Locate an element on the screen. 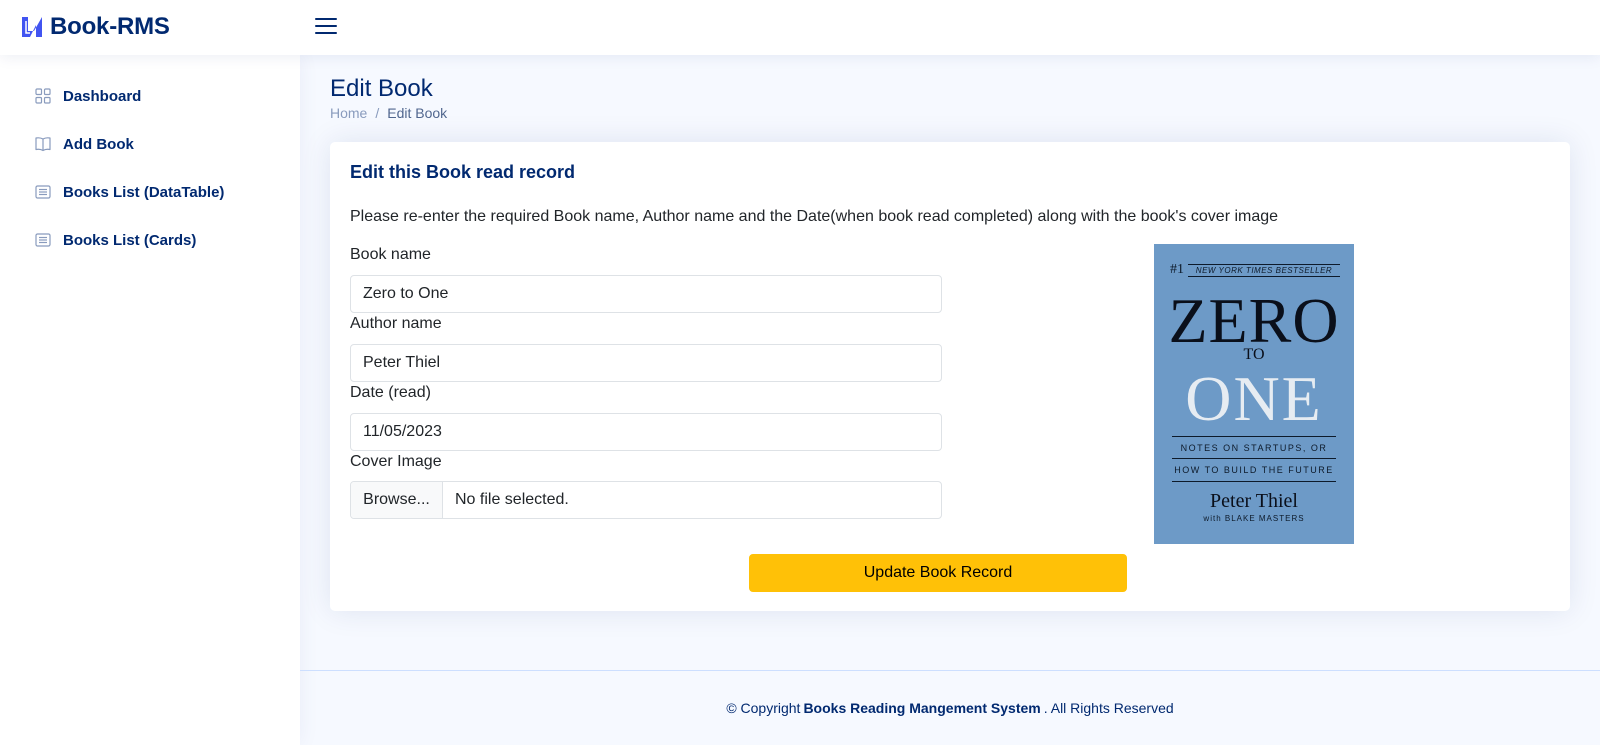 The height and width of the screenshot is (745, 1600). brand-name: Book-RMS is located at coordinates (110, 26).